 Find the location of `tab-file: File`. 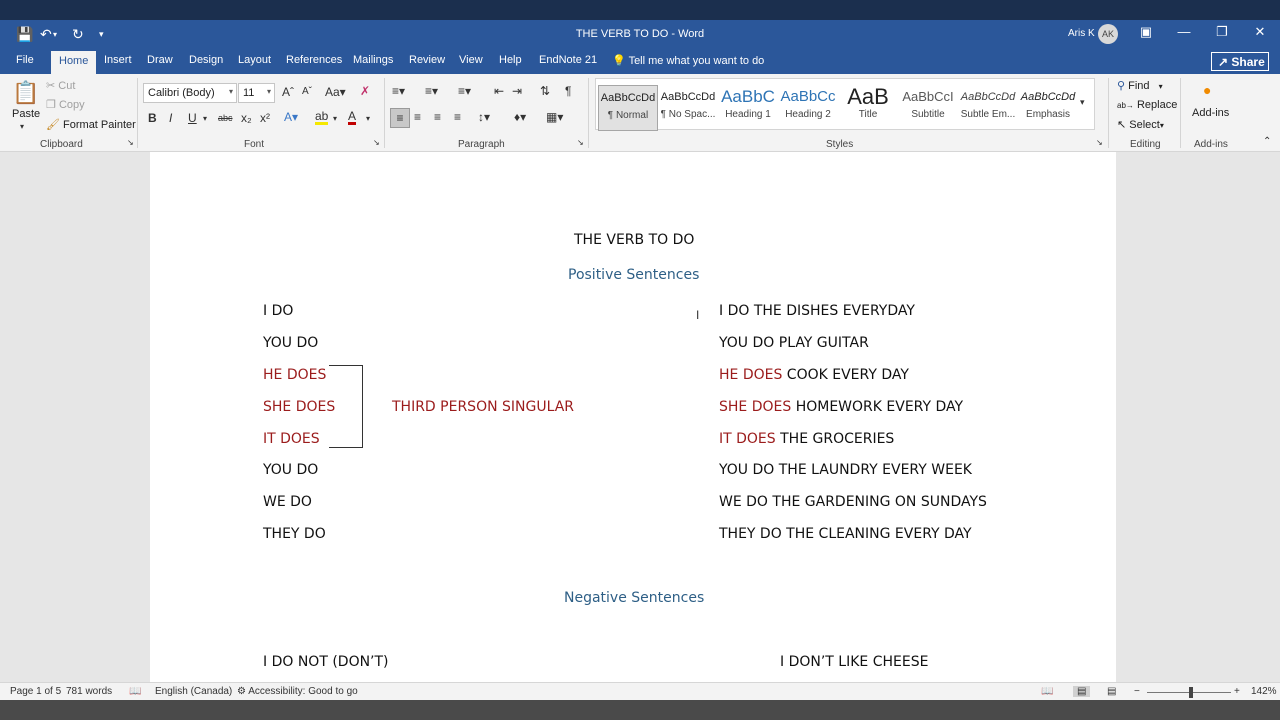

tab-file: File is located at coordinates (25, 60).